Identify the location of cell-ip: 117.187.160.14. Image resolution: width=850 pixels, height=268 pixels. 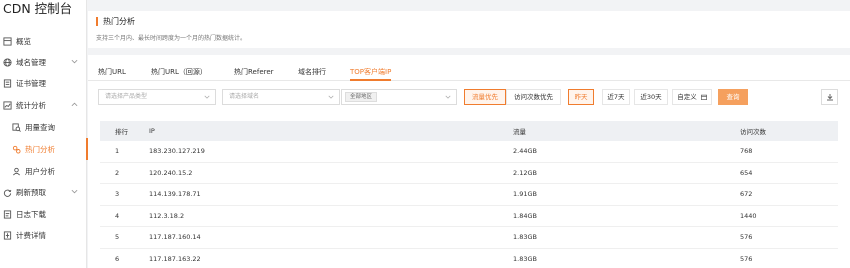
(175, 237).